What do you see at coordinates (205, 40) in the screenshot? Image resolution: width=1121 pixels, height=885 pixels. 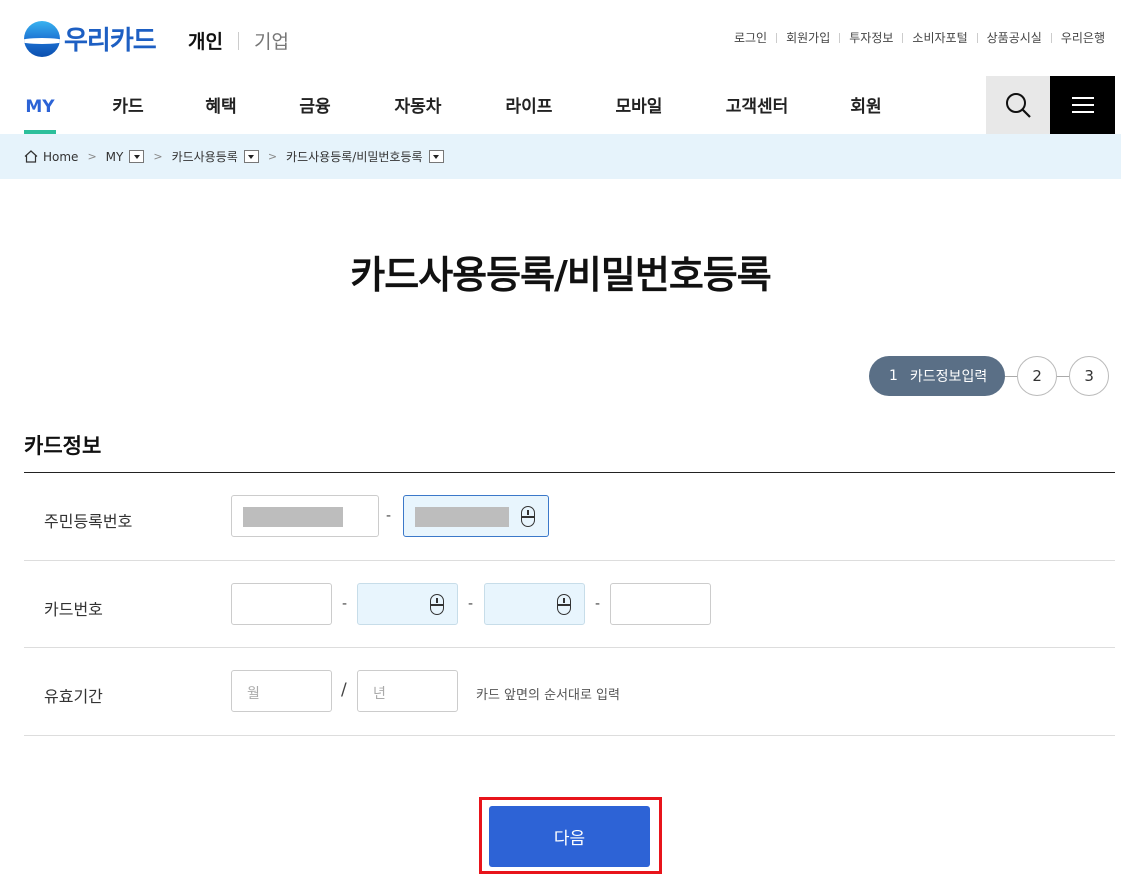 I see `mode-tab-personal: 개인` at bounding box center [205, 40].